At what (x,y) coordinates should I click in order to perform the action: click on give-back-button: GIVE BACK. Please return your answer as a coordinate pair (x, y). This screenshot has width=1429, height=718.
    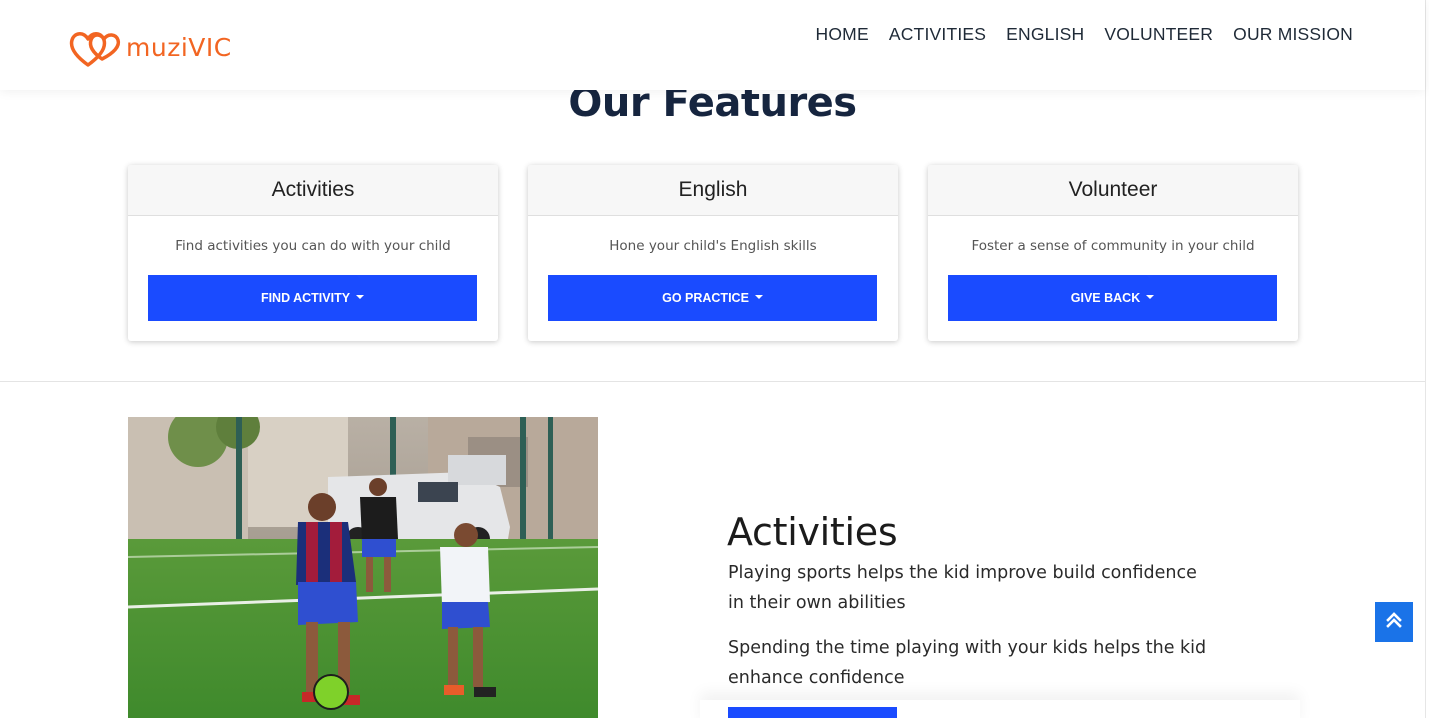
    Looking at the image, I should click on (1112, 298).